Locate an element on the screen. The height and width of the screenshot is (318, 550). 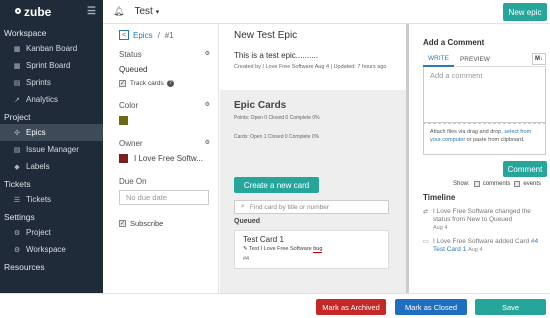
attach-text-end: or paste from clipboard. is located at coordinates (495, 140).